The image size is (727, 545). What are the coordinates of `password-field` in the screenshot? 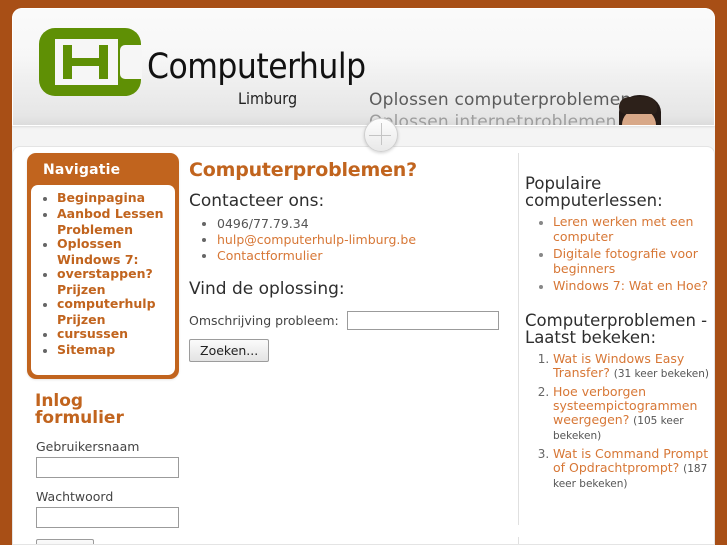 It's located at (107, 517).